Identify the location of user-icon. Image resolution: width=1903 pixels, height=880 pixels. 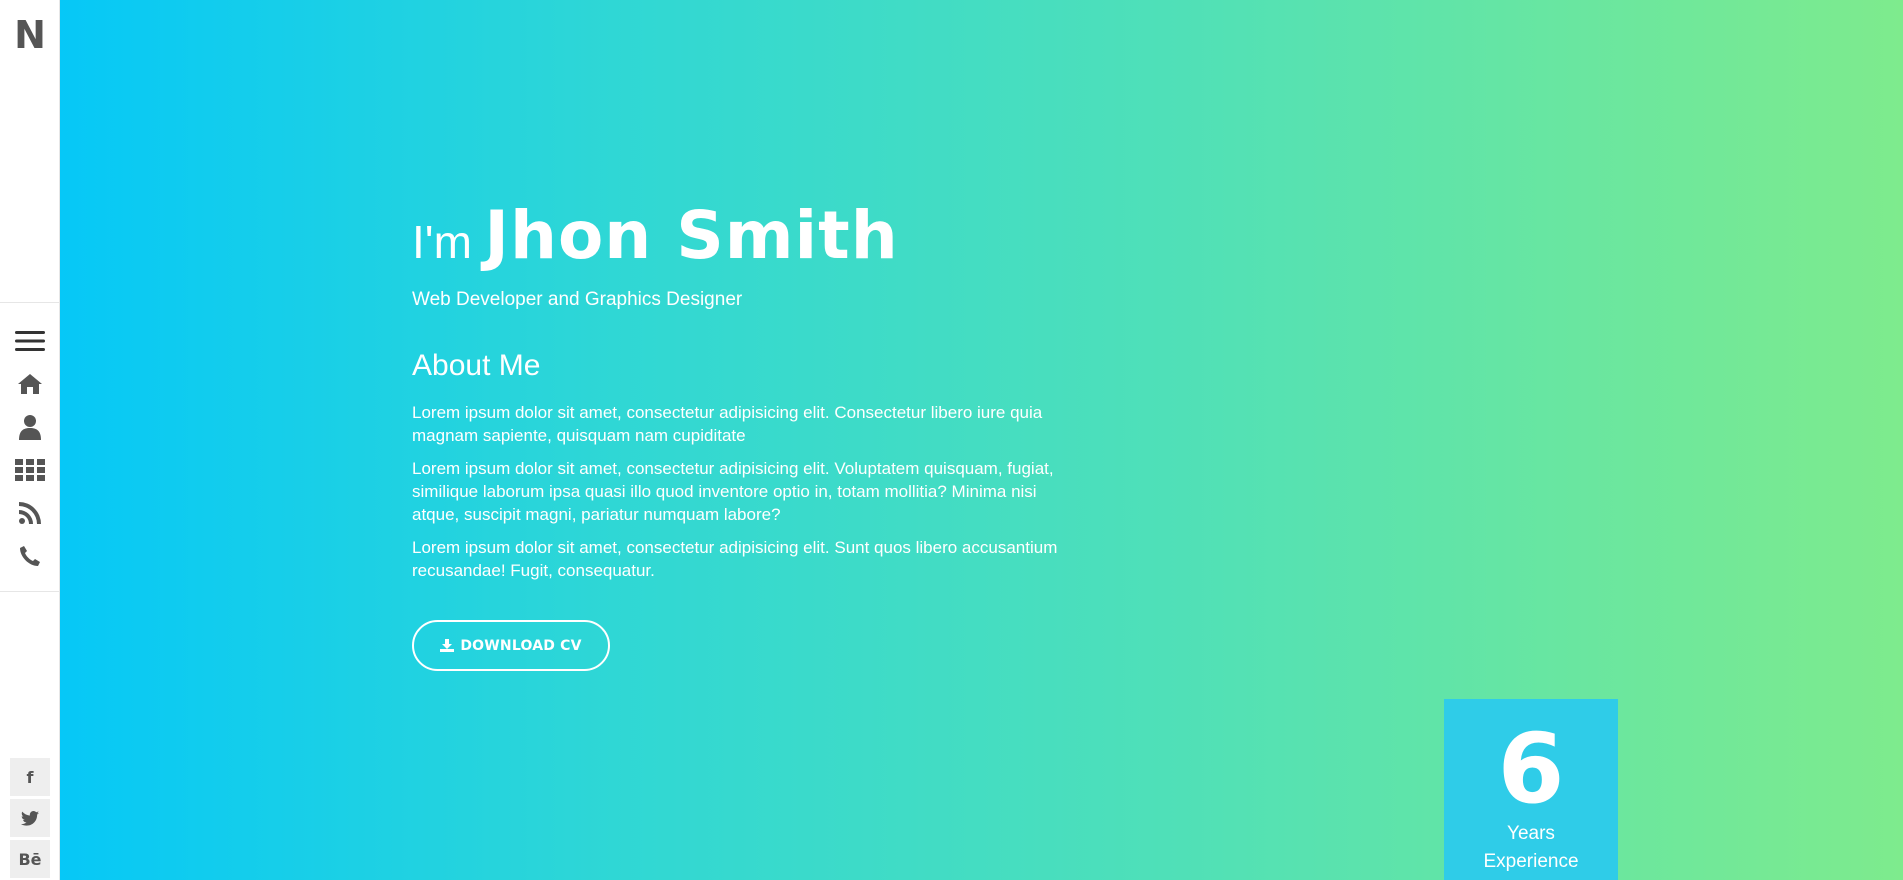
(30, 427).